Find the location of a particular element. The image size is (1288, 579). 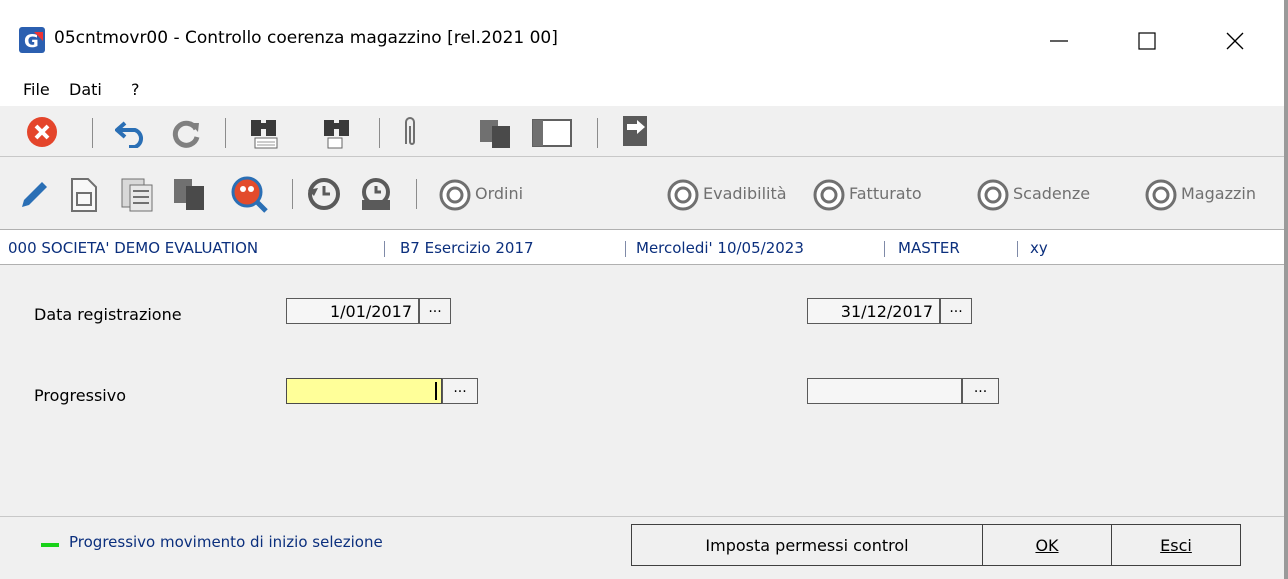

menu-bar: File Dati ? is located at coordinates (642, 89).